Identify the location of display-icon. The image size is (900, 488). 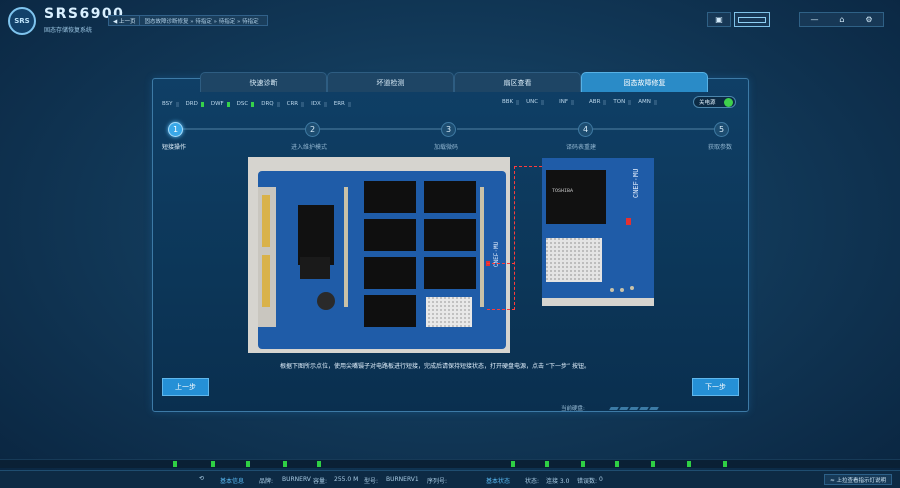
(752, 19).